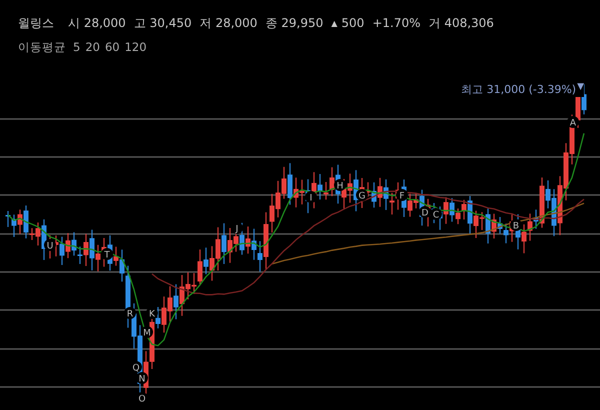  Describe the element at coordinates (425, 212) in the screenshot. I see `chart-marker: D` at that location.